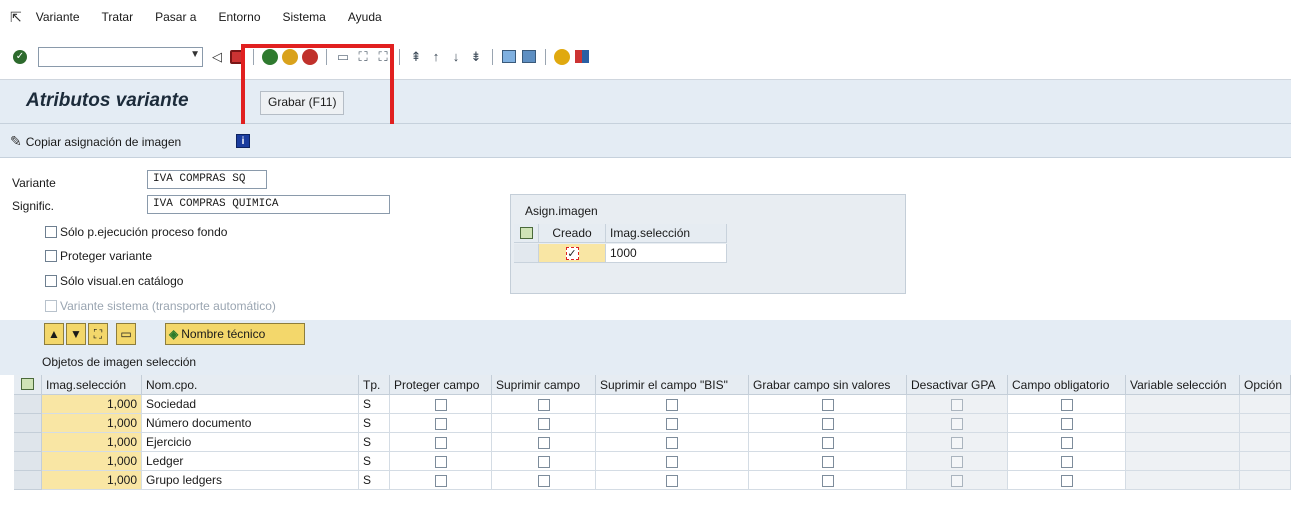  I want to click on info-icon: i, so click(243, 141).